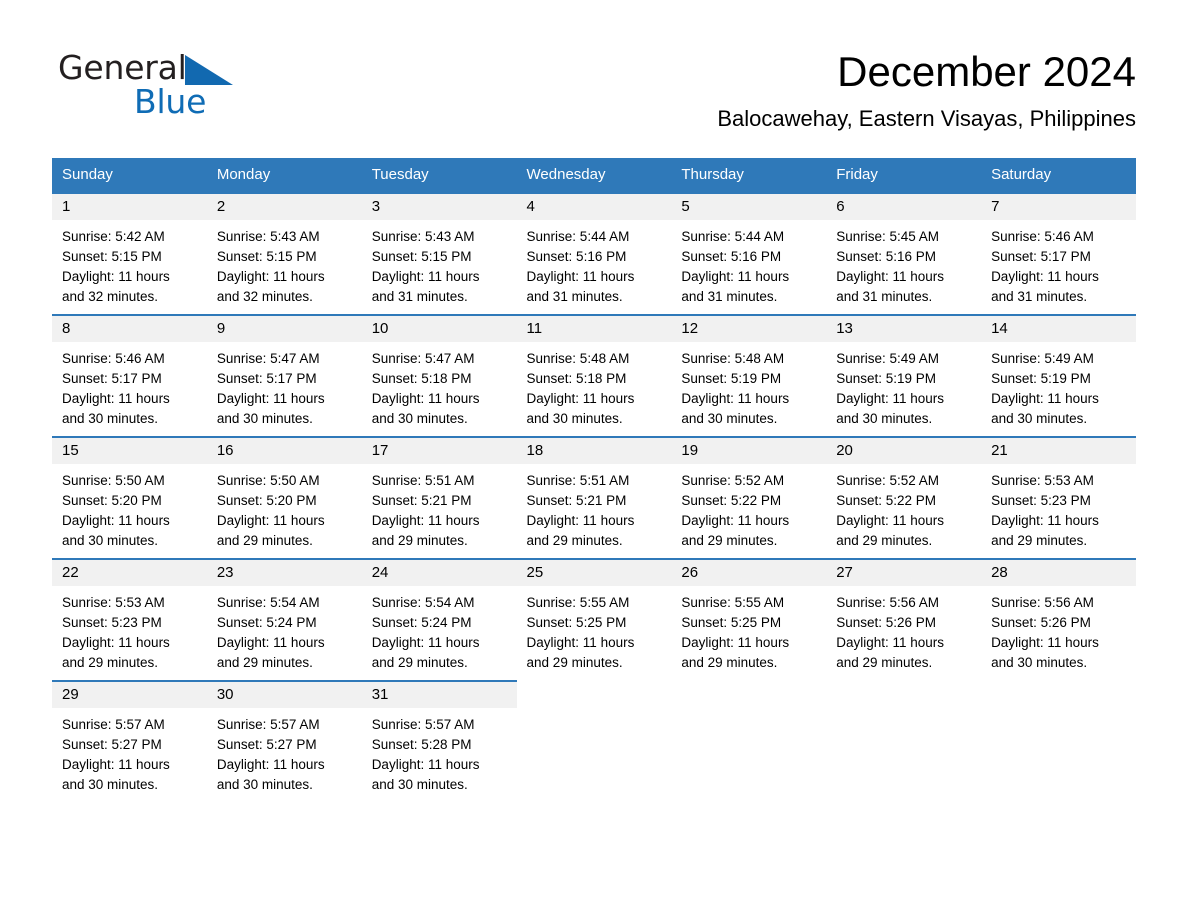 This screenshot has height=918, width=1188. Describe the element at coordinates (284, 329) in the screenshot. I see `day-number: 9` at that location.